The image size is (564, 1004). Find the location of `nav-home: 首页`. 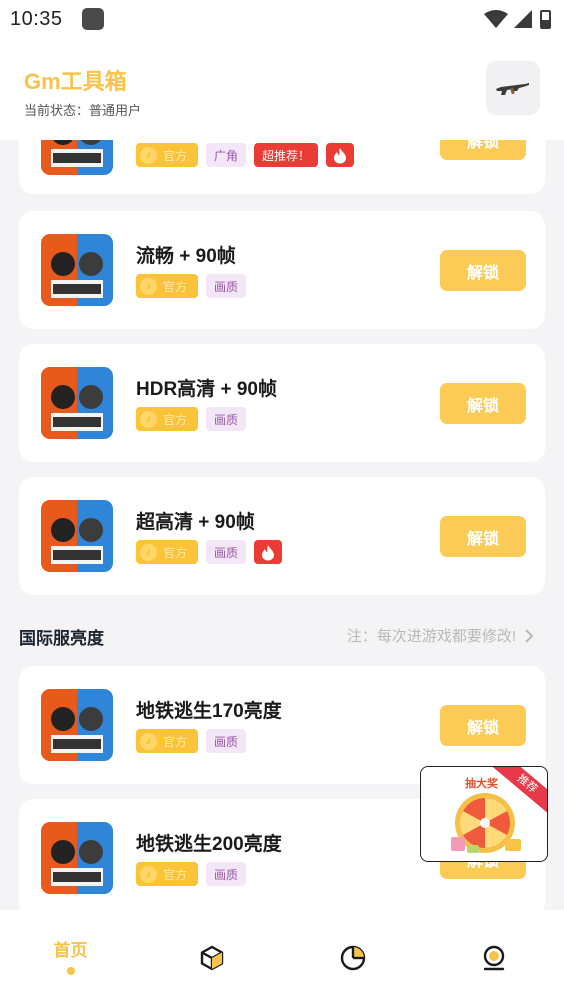

nav-home: 首页 is located at coordinates (70, 957).